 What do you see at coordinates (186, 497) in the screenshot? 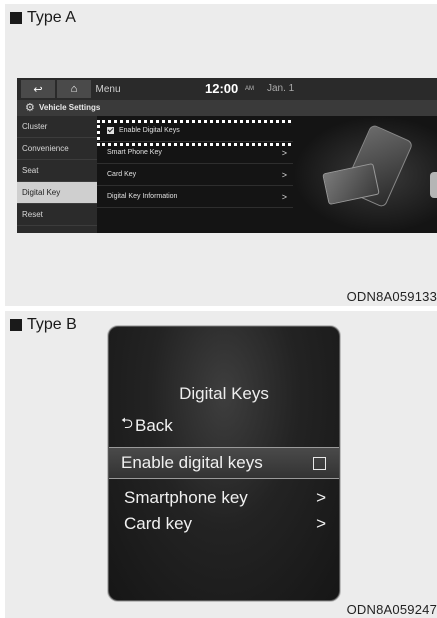
I see `smartphone-key-label: Smartphone key` at bounding box center [186, 497].